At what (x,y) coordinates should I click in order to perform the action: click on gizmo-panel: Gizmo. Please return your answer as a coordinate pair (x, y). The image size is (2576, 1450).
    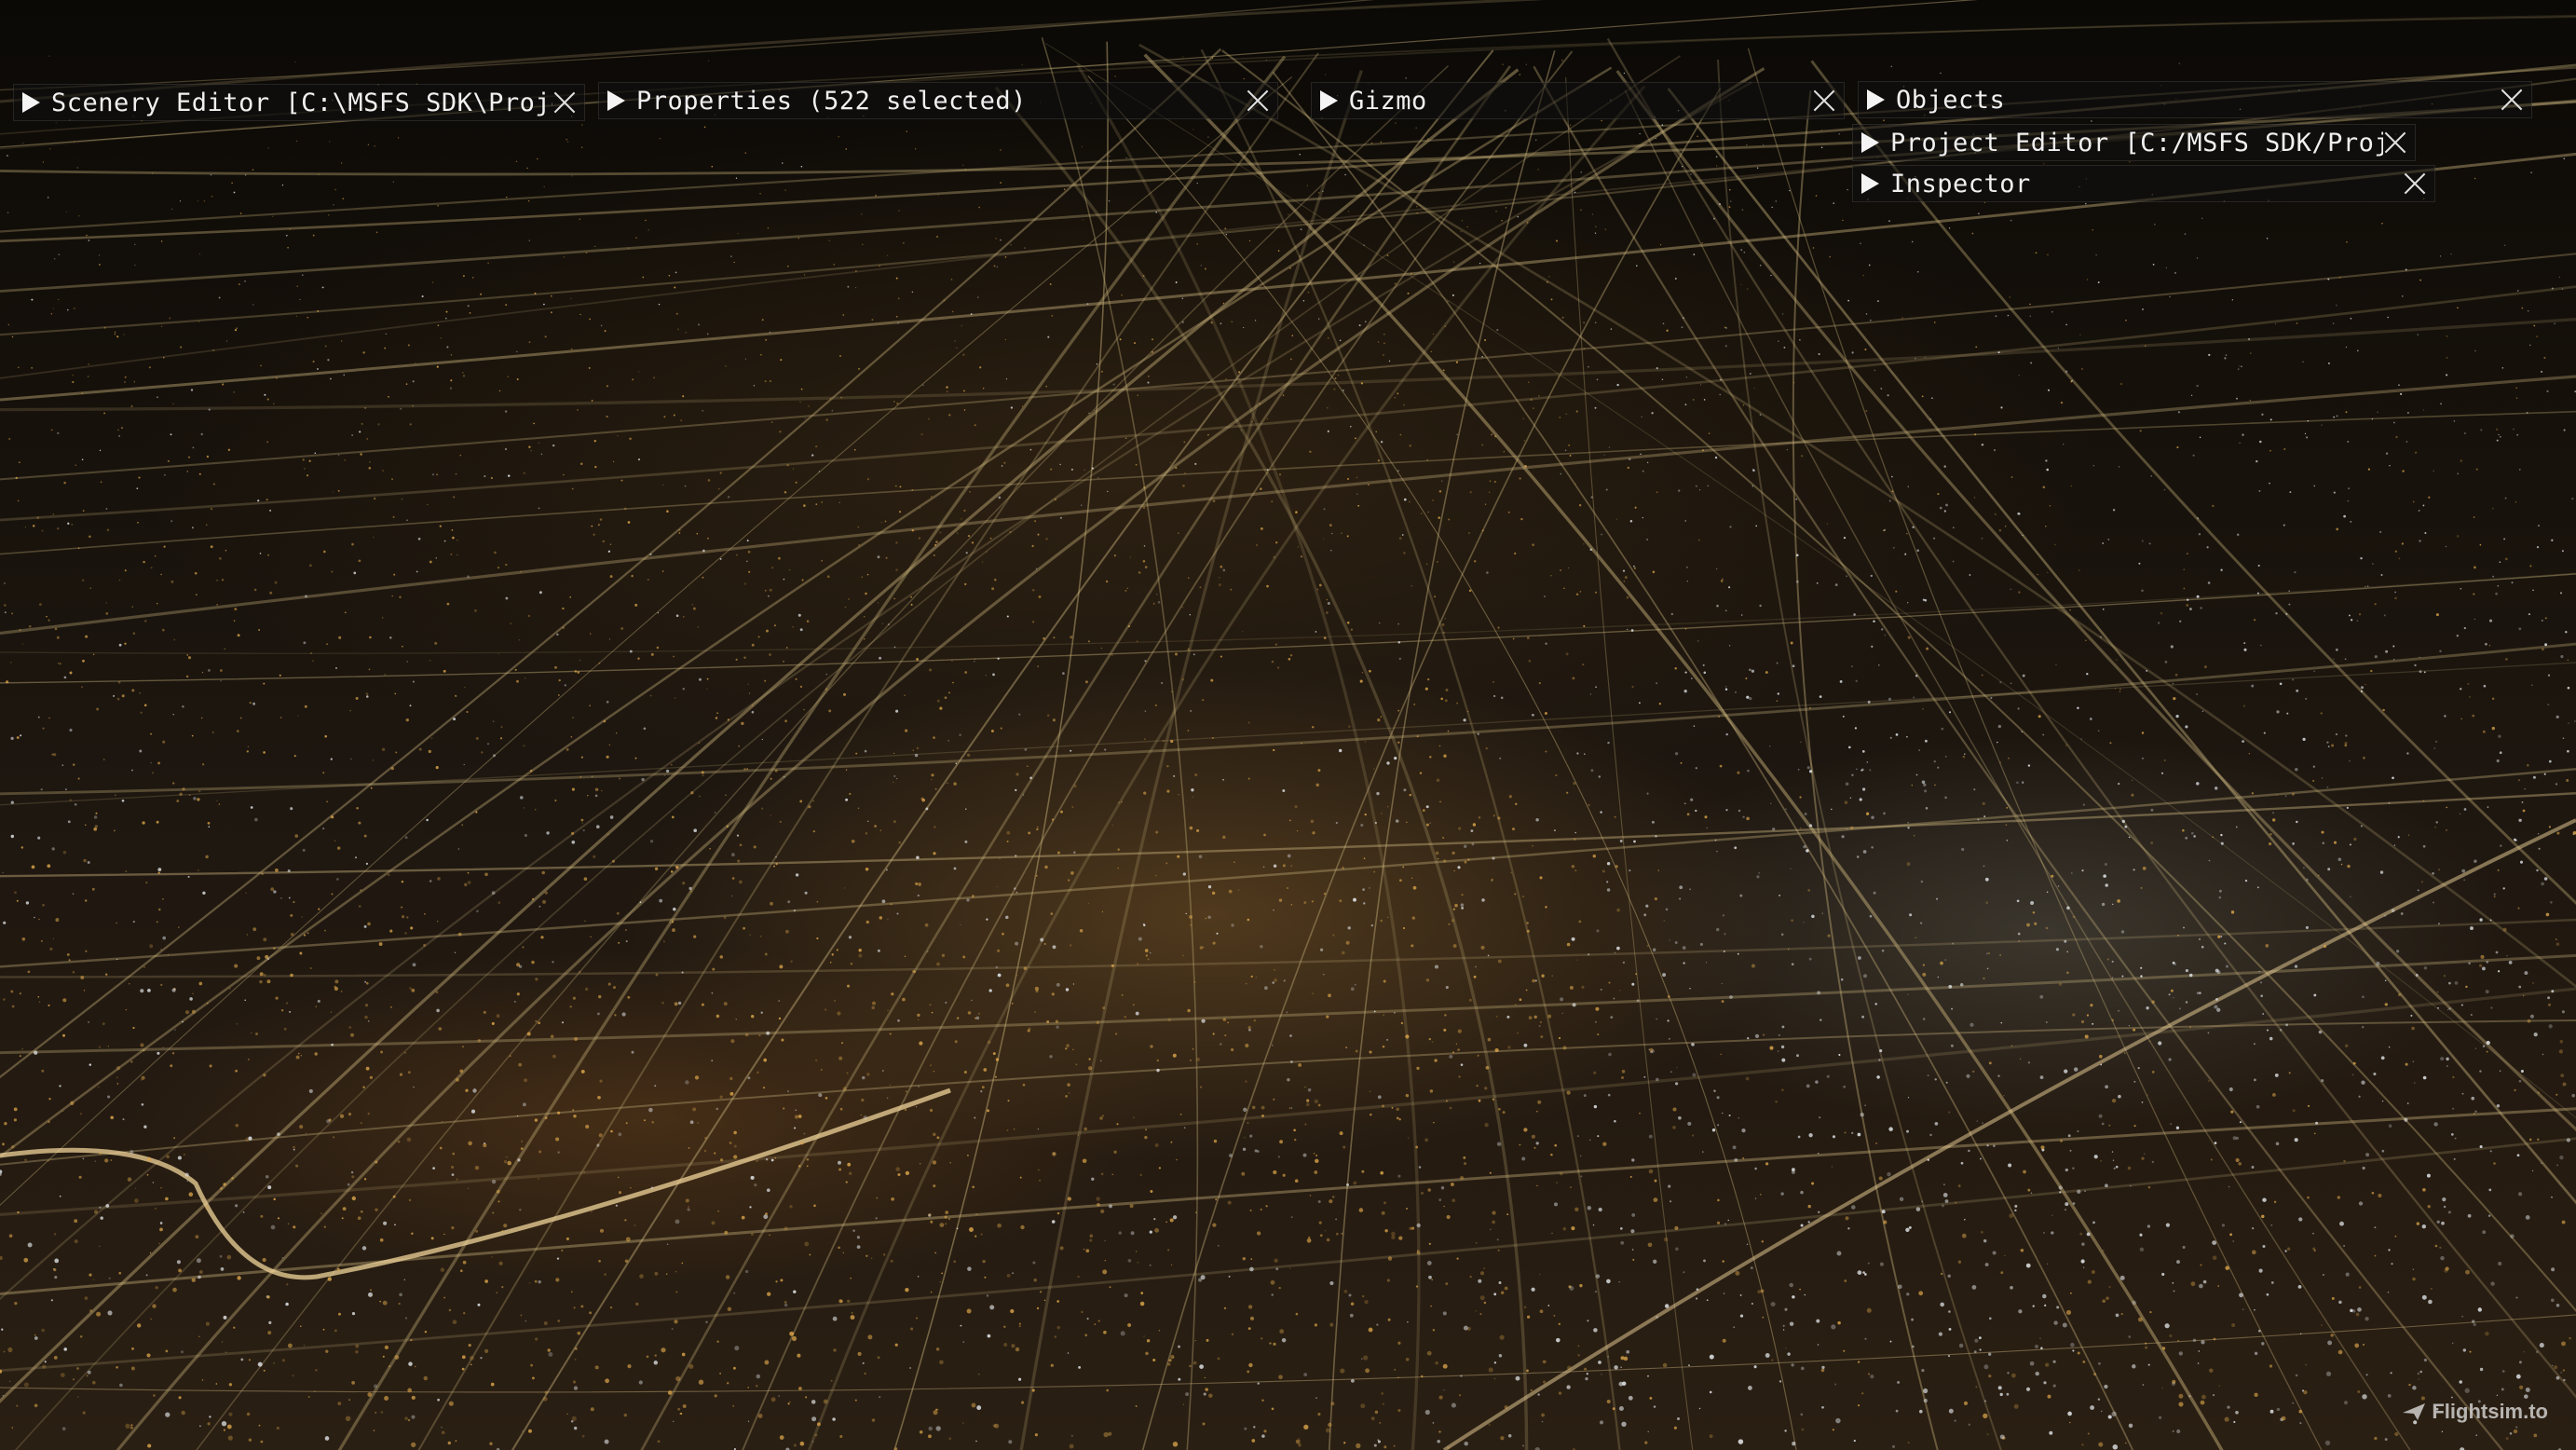
    Looking at the image, I should click on (1578, 101).